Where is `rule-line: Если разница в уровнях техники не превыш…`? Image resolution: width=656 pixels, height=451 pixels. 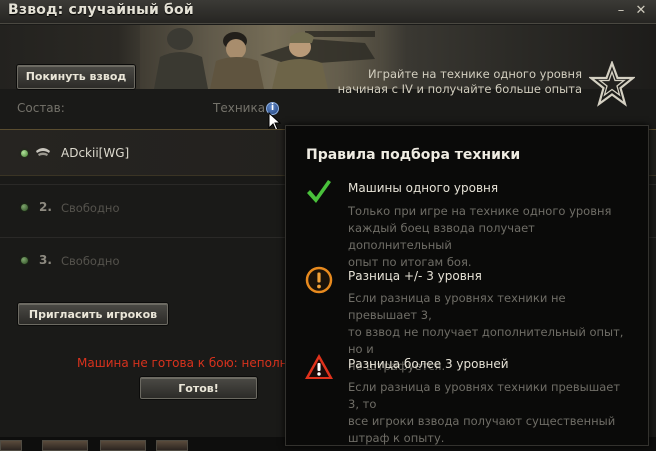 rule-line: Если разница в уровнях техники не превыш… is located at coordinates (457, 306).